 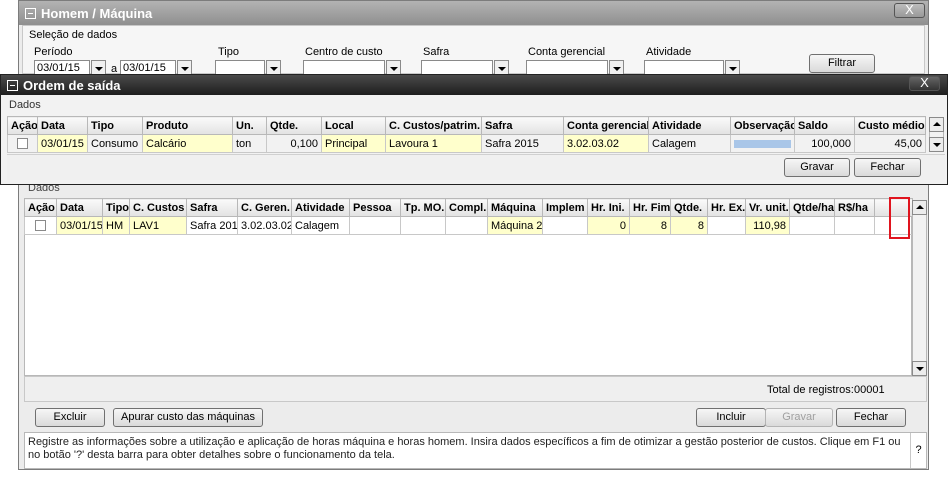 I want to click on incluir-button: Incluir, so click(x=731, y=417).